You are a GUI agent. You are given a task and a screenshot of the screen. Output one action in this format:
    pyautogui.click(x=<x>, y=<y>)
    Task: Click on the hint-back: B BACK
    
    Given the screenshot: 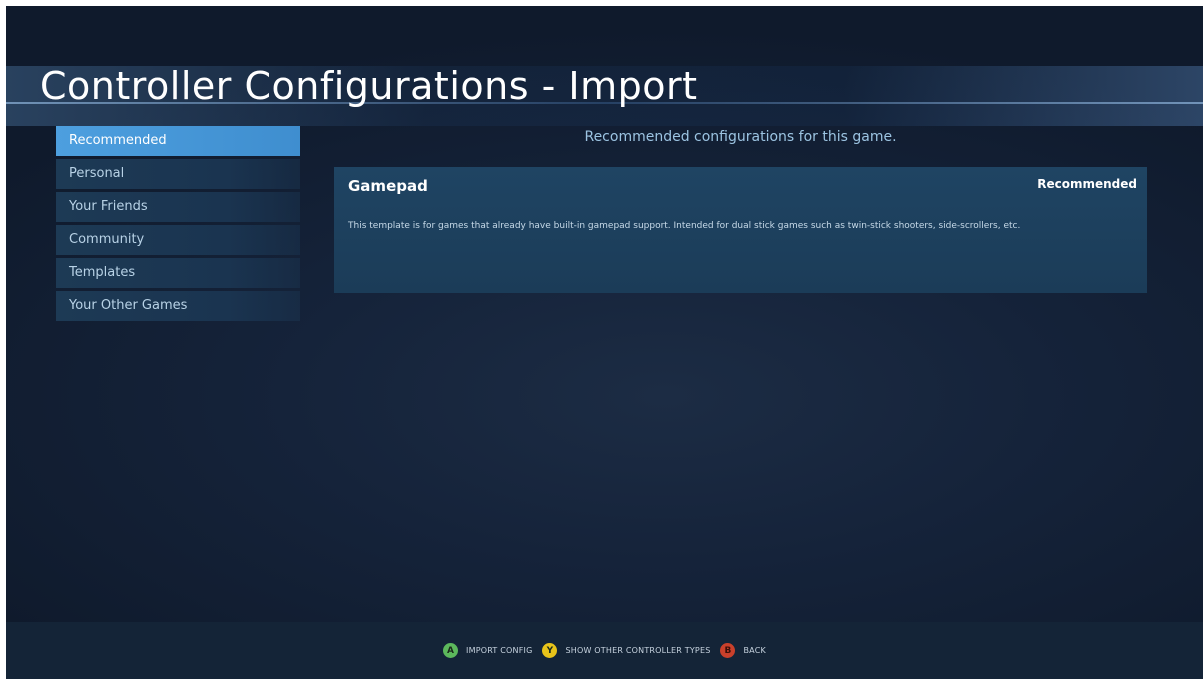 What is the action you would take?
    pyautogui.click(x=743, y=650)
    